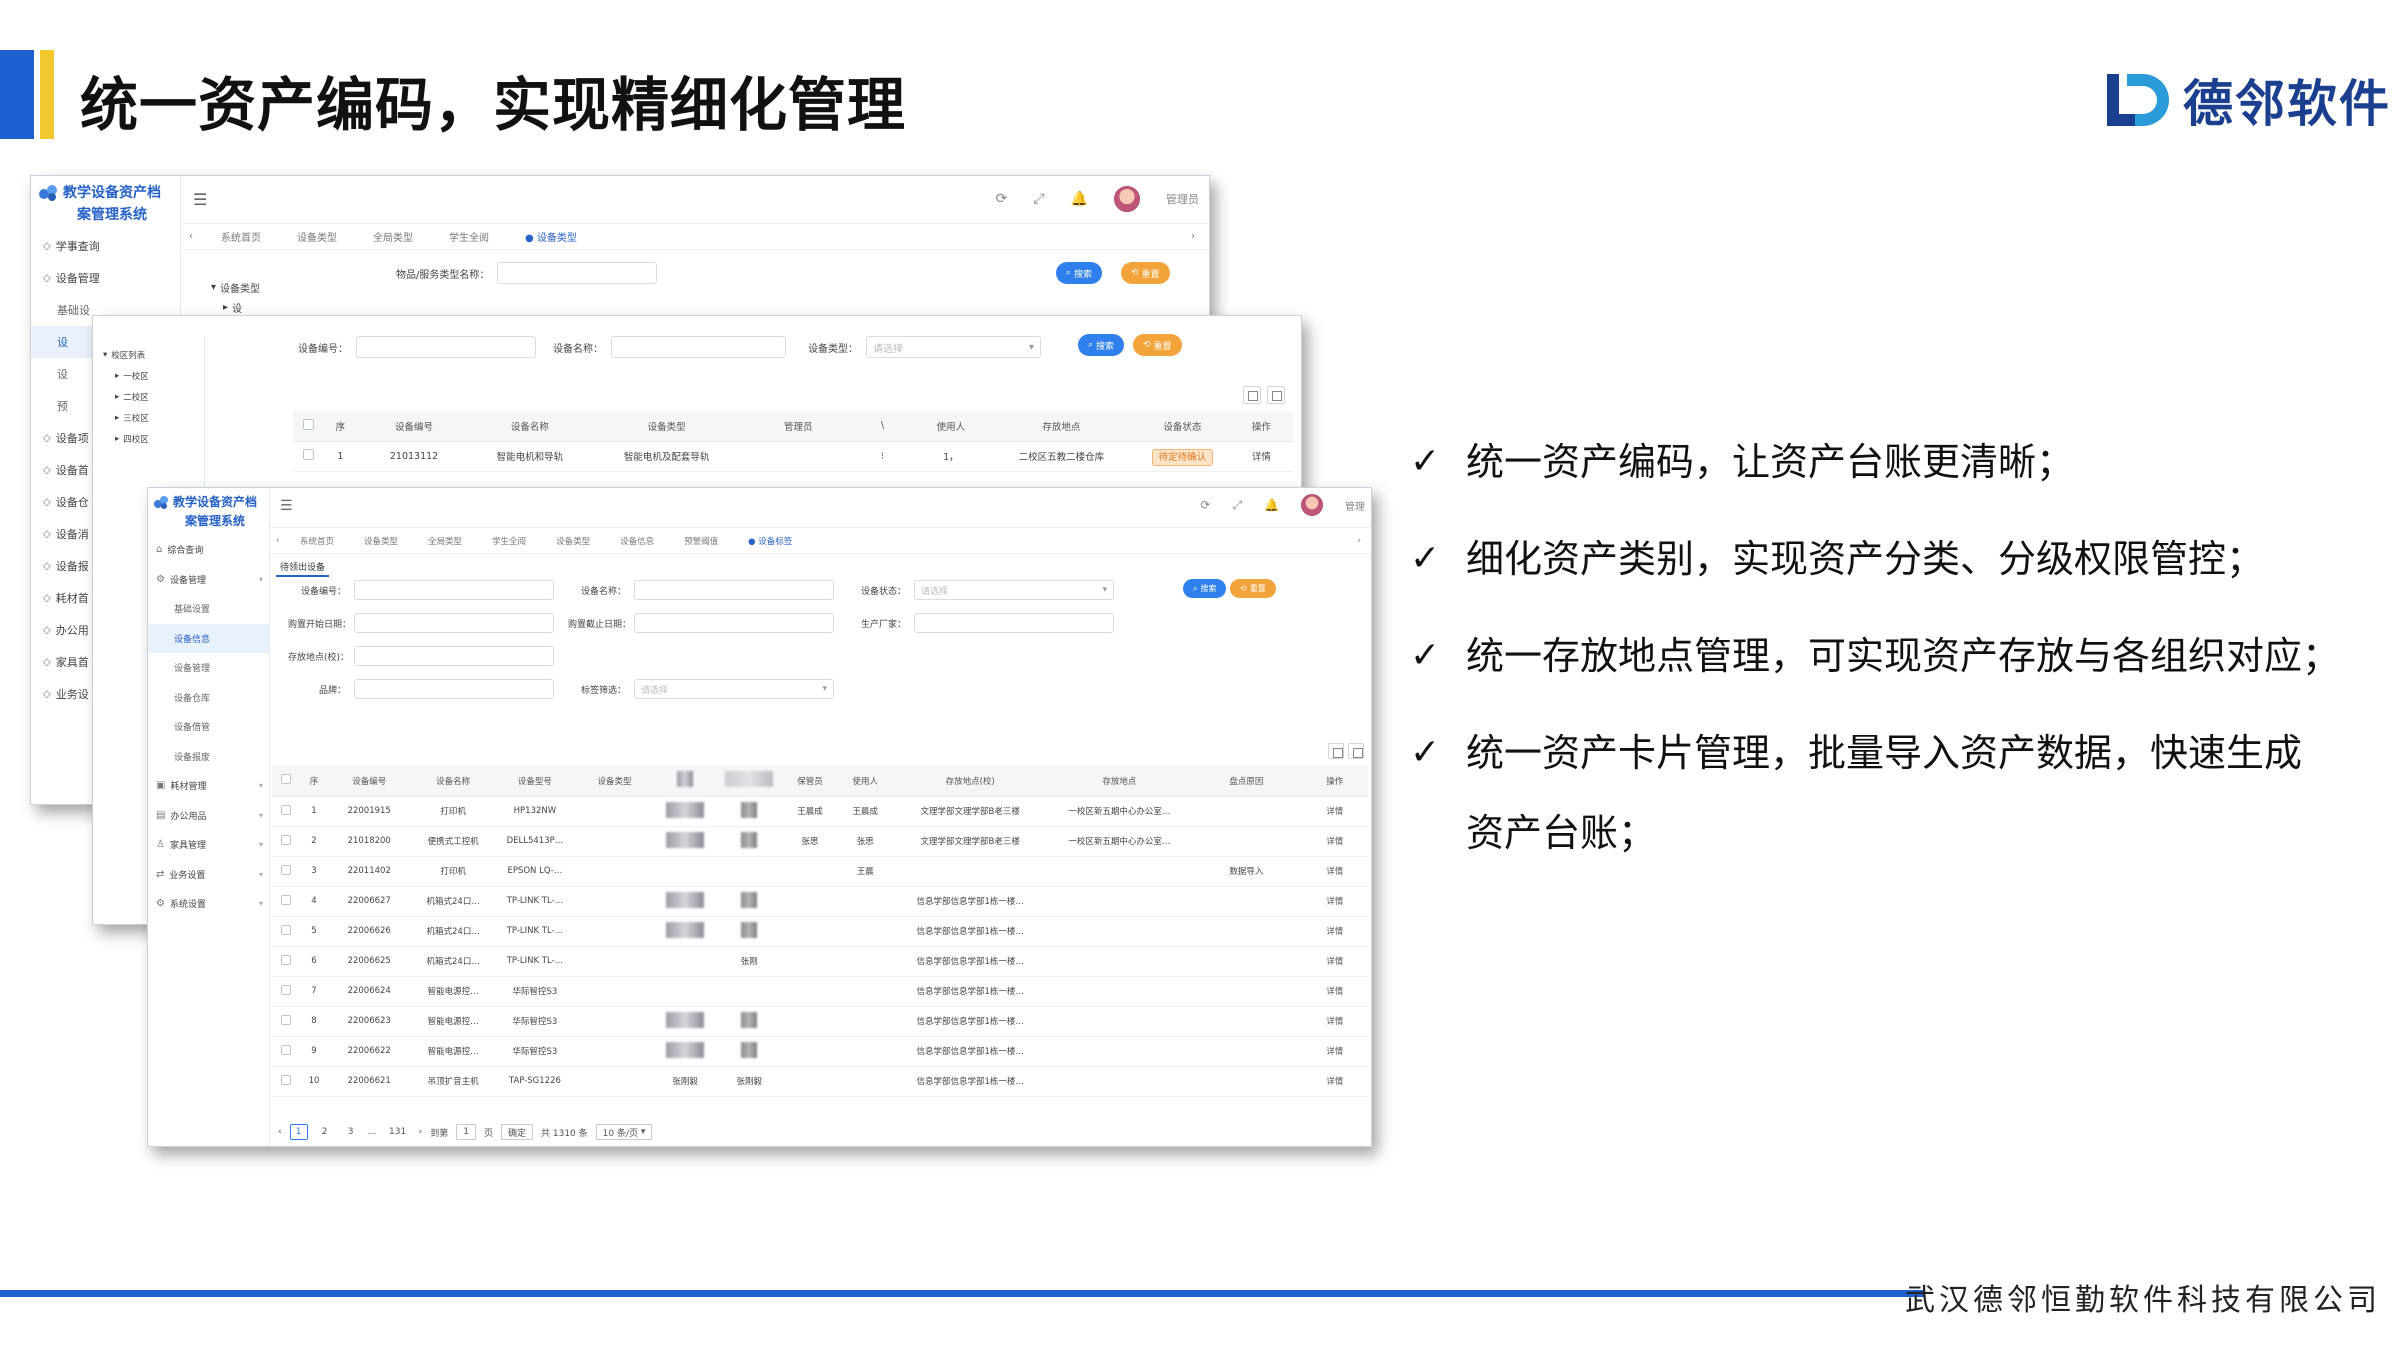 This screenshot has height=1350, width=2401. I want to click on filter-device-code-input, so click(454, 590).